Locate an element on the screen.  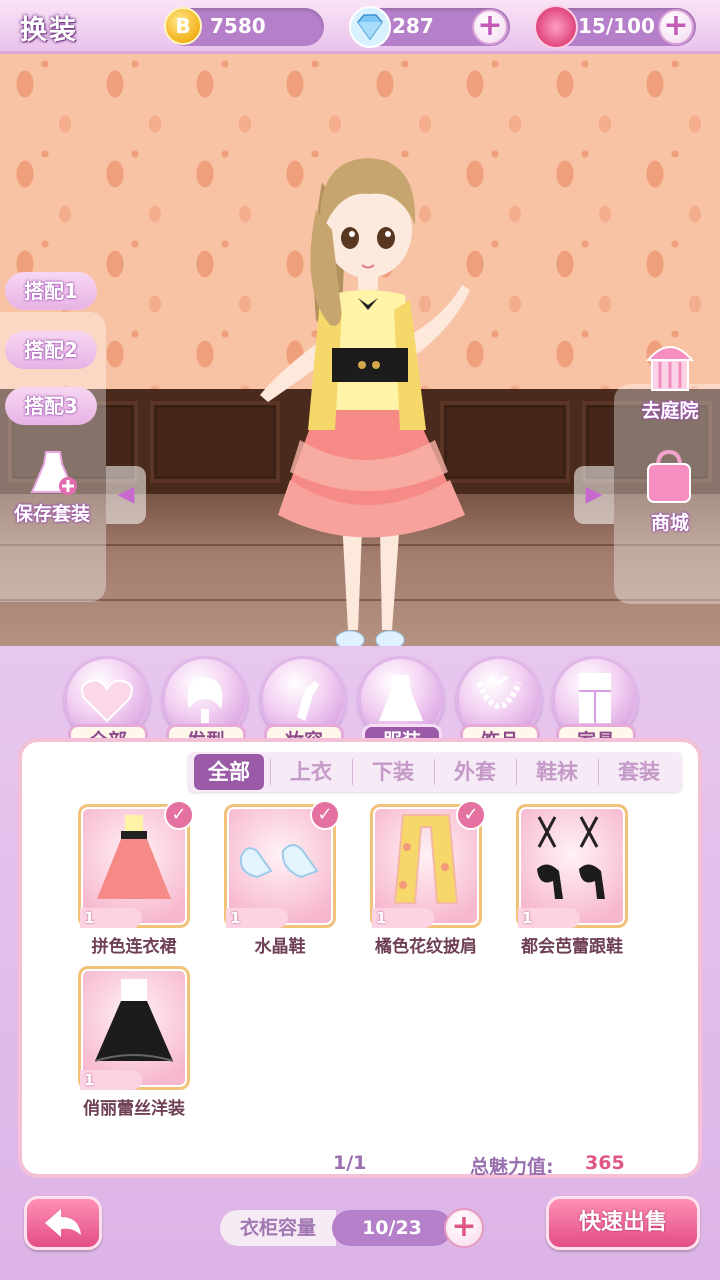
subtab-tops: 上衣 is located at coordinates (311, 772).